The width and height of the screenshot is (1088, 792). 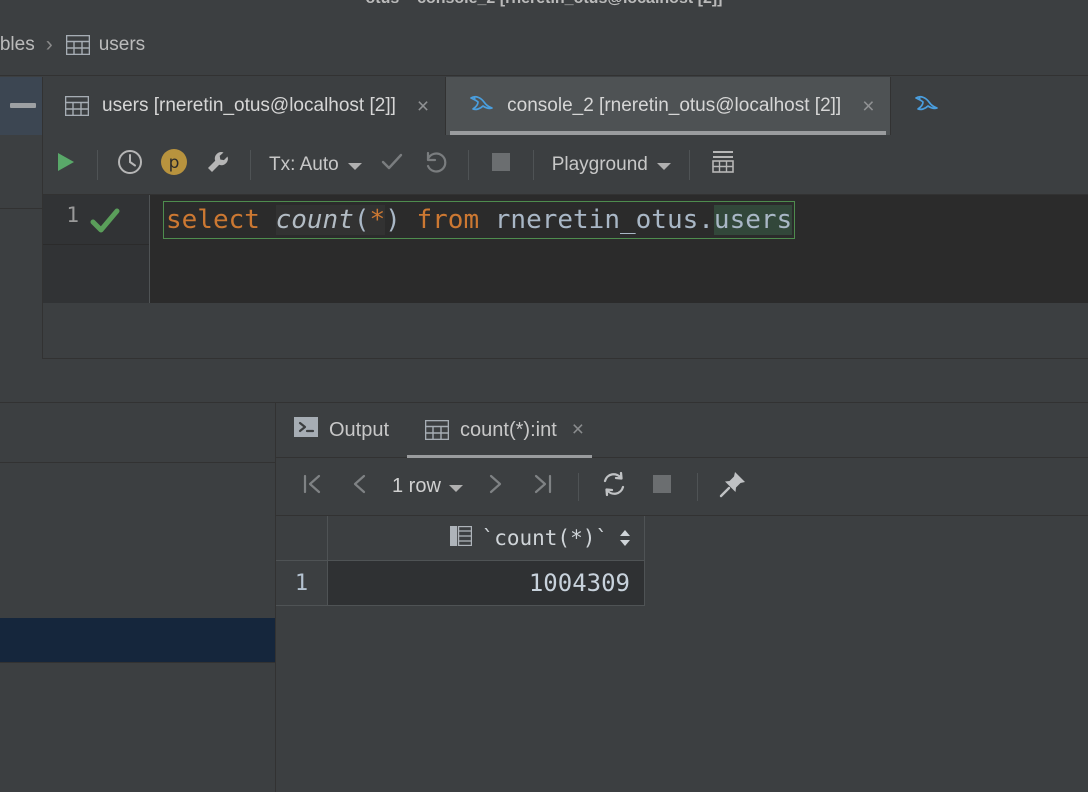 What do you see at coordinates (72, 215) in the screenshot?
I see `line-number: 1` at bounding box center [72, 215].